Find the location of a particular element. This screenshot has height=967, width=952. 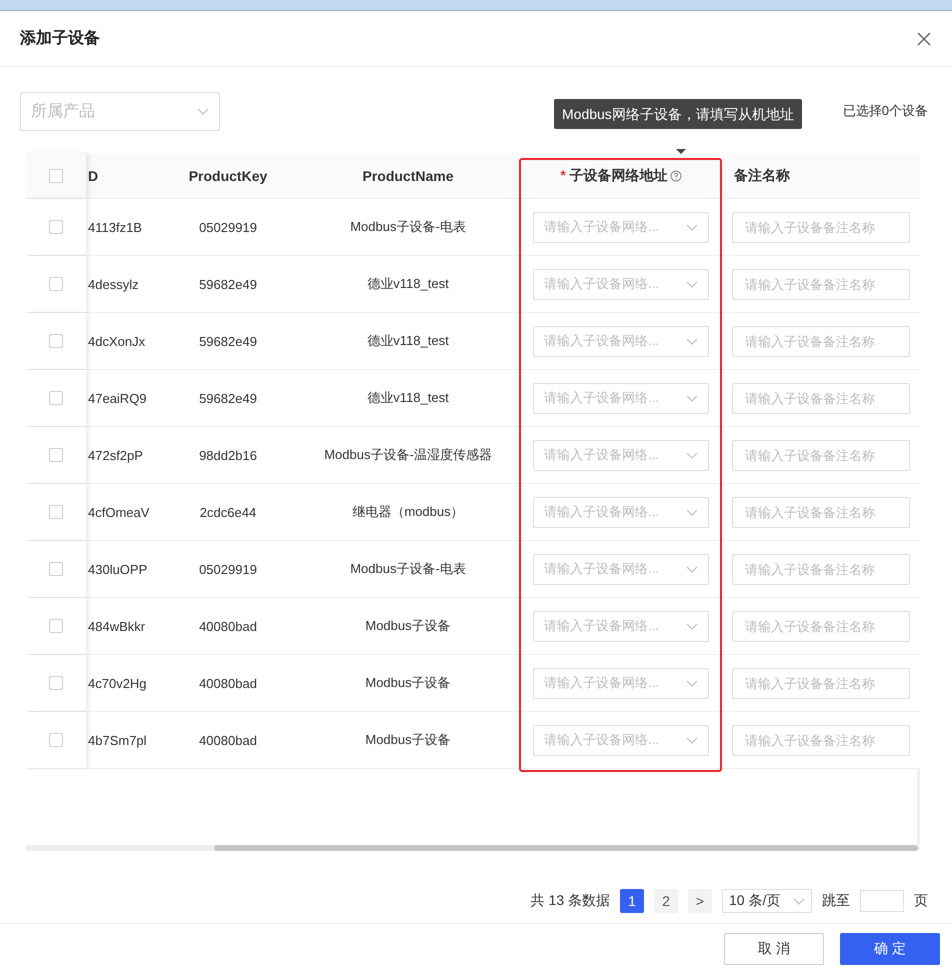

cancel-button: 取 消 is located at coordinates (774, 949).